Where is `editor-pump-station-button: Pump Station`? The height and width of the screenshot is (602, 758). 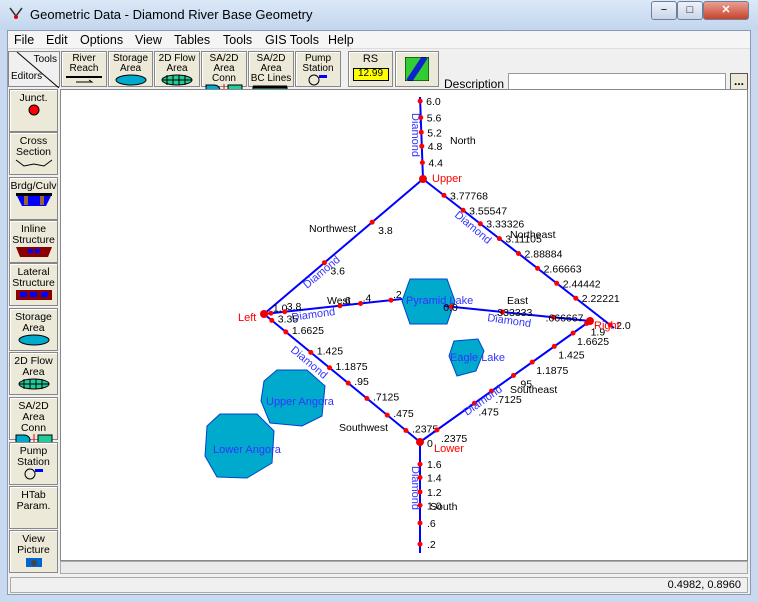
editor-pump-station-button: Pump Station is located at coordinates (33, 463).